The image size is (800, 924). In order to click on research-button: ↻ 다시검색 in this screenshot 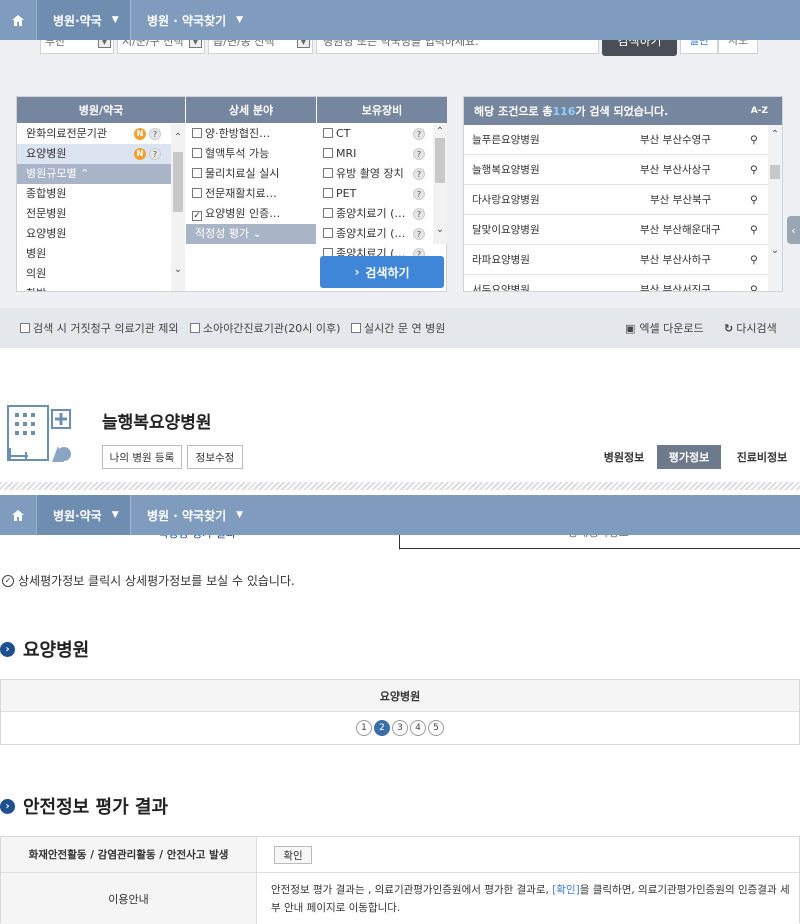, I will do `click(750, 328)`.